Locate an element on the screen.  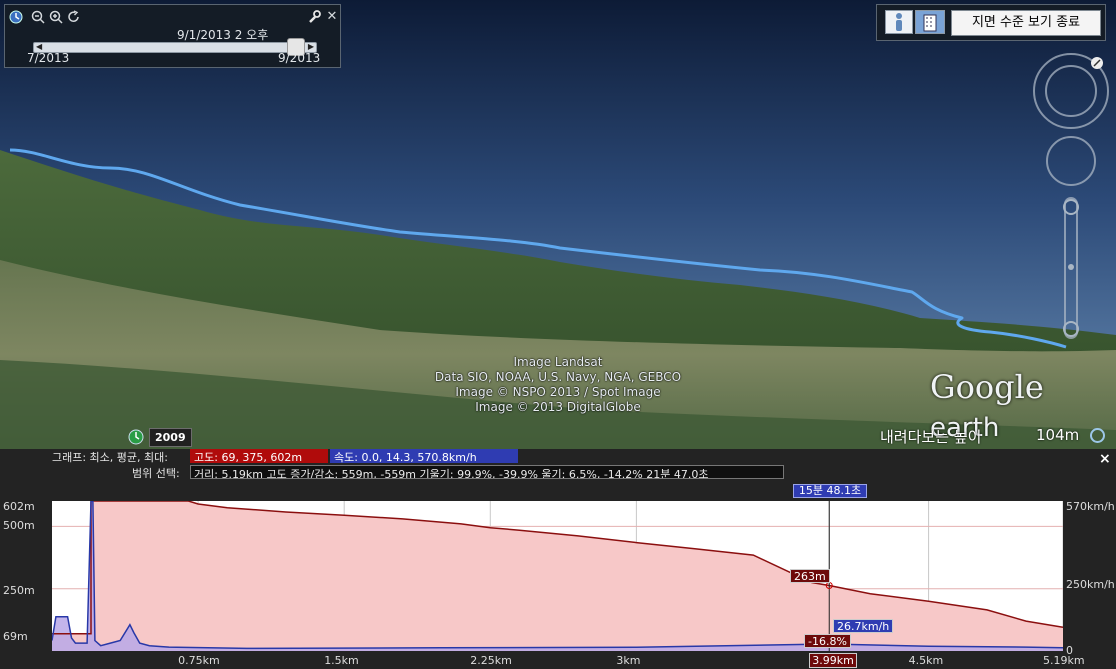
start-date-label: 7/2013 is located at coordinates (48, 58).